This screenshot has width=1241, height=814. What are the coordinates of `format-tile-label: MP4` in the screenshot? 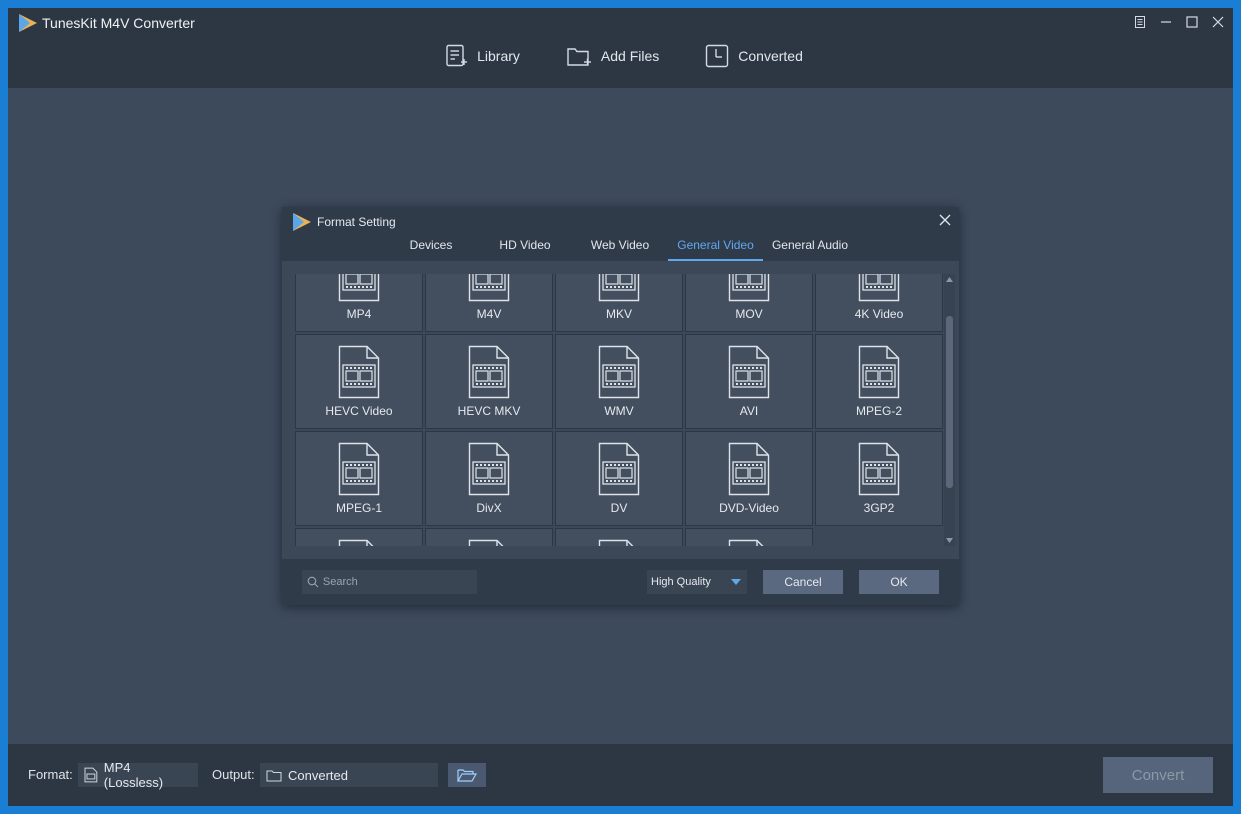 It's located at (359, 314).